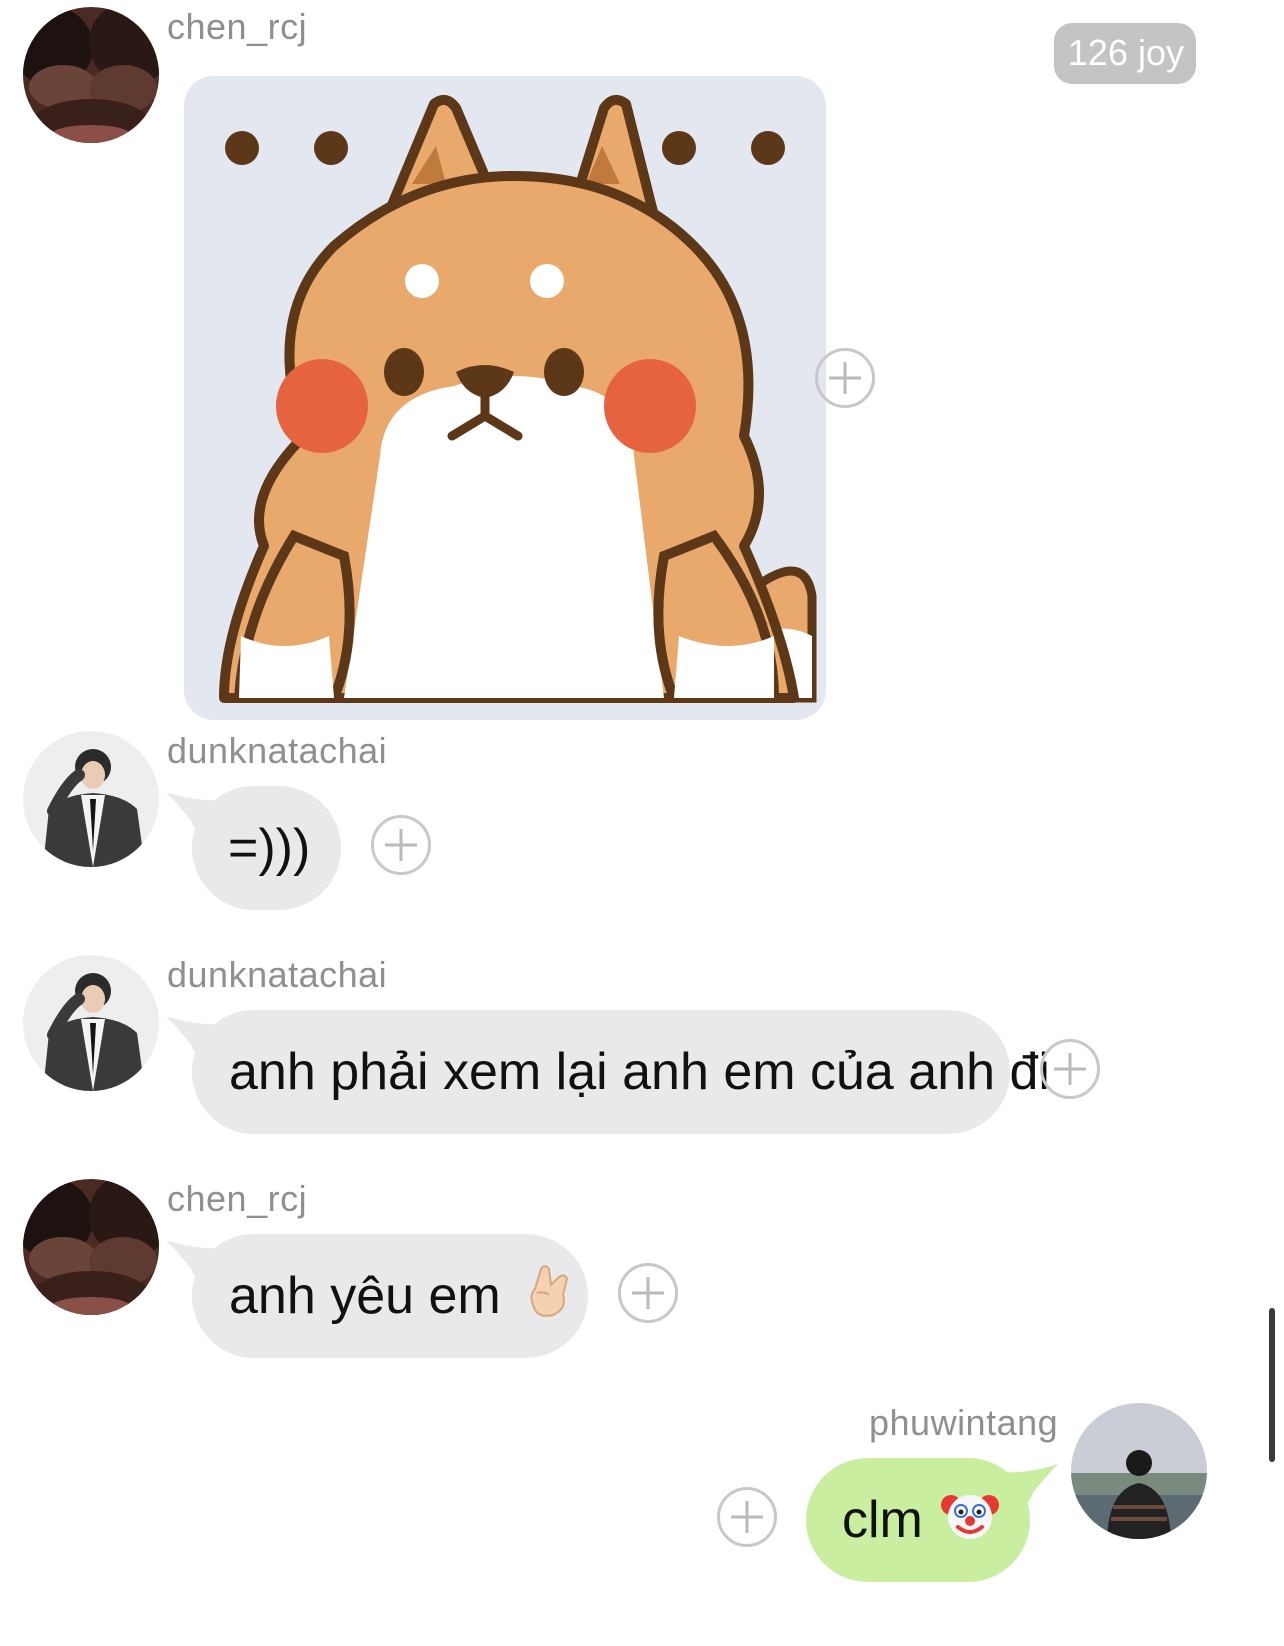 The image size is (1284, 1646). I want to click on message-text: anh yêu em, so click(365, 1296).